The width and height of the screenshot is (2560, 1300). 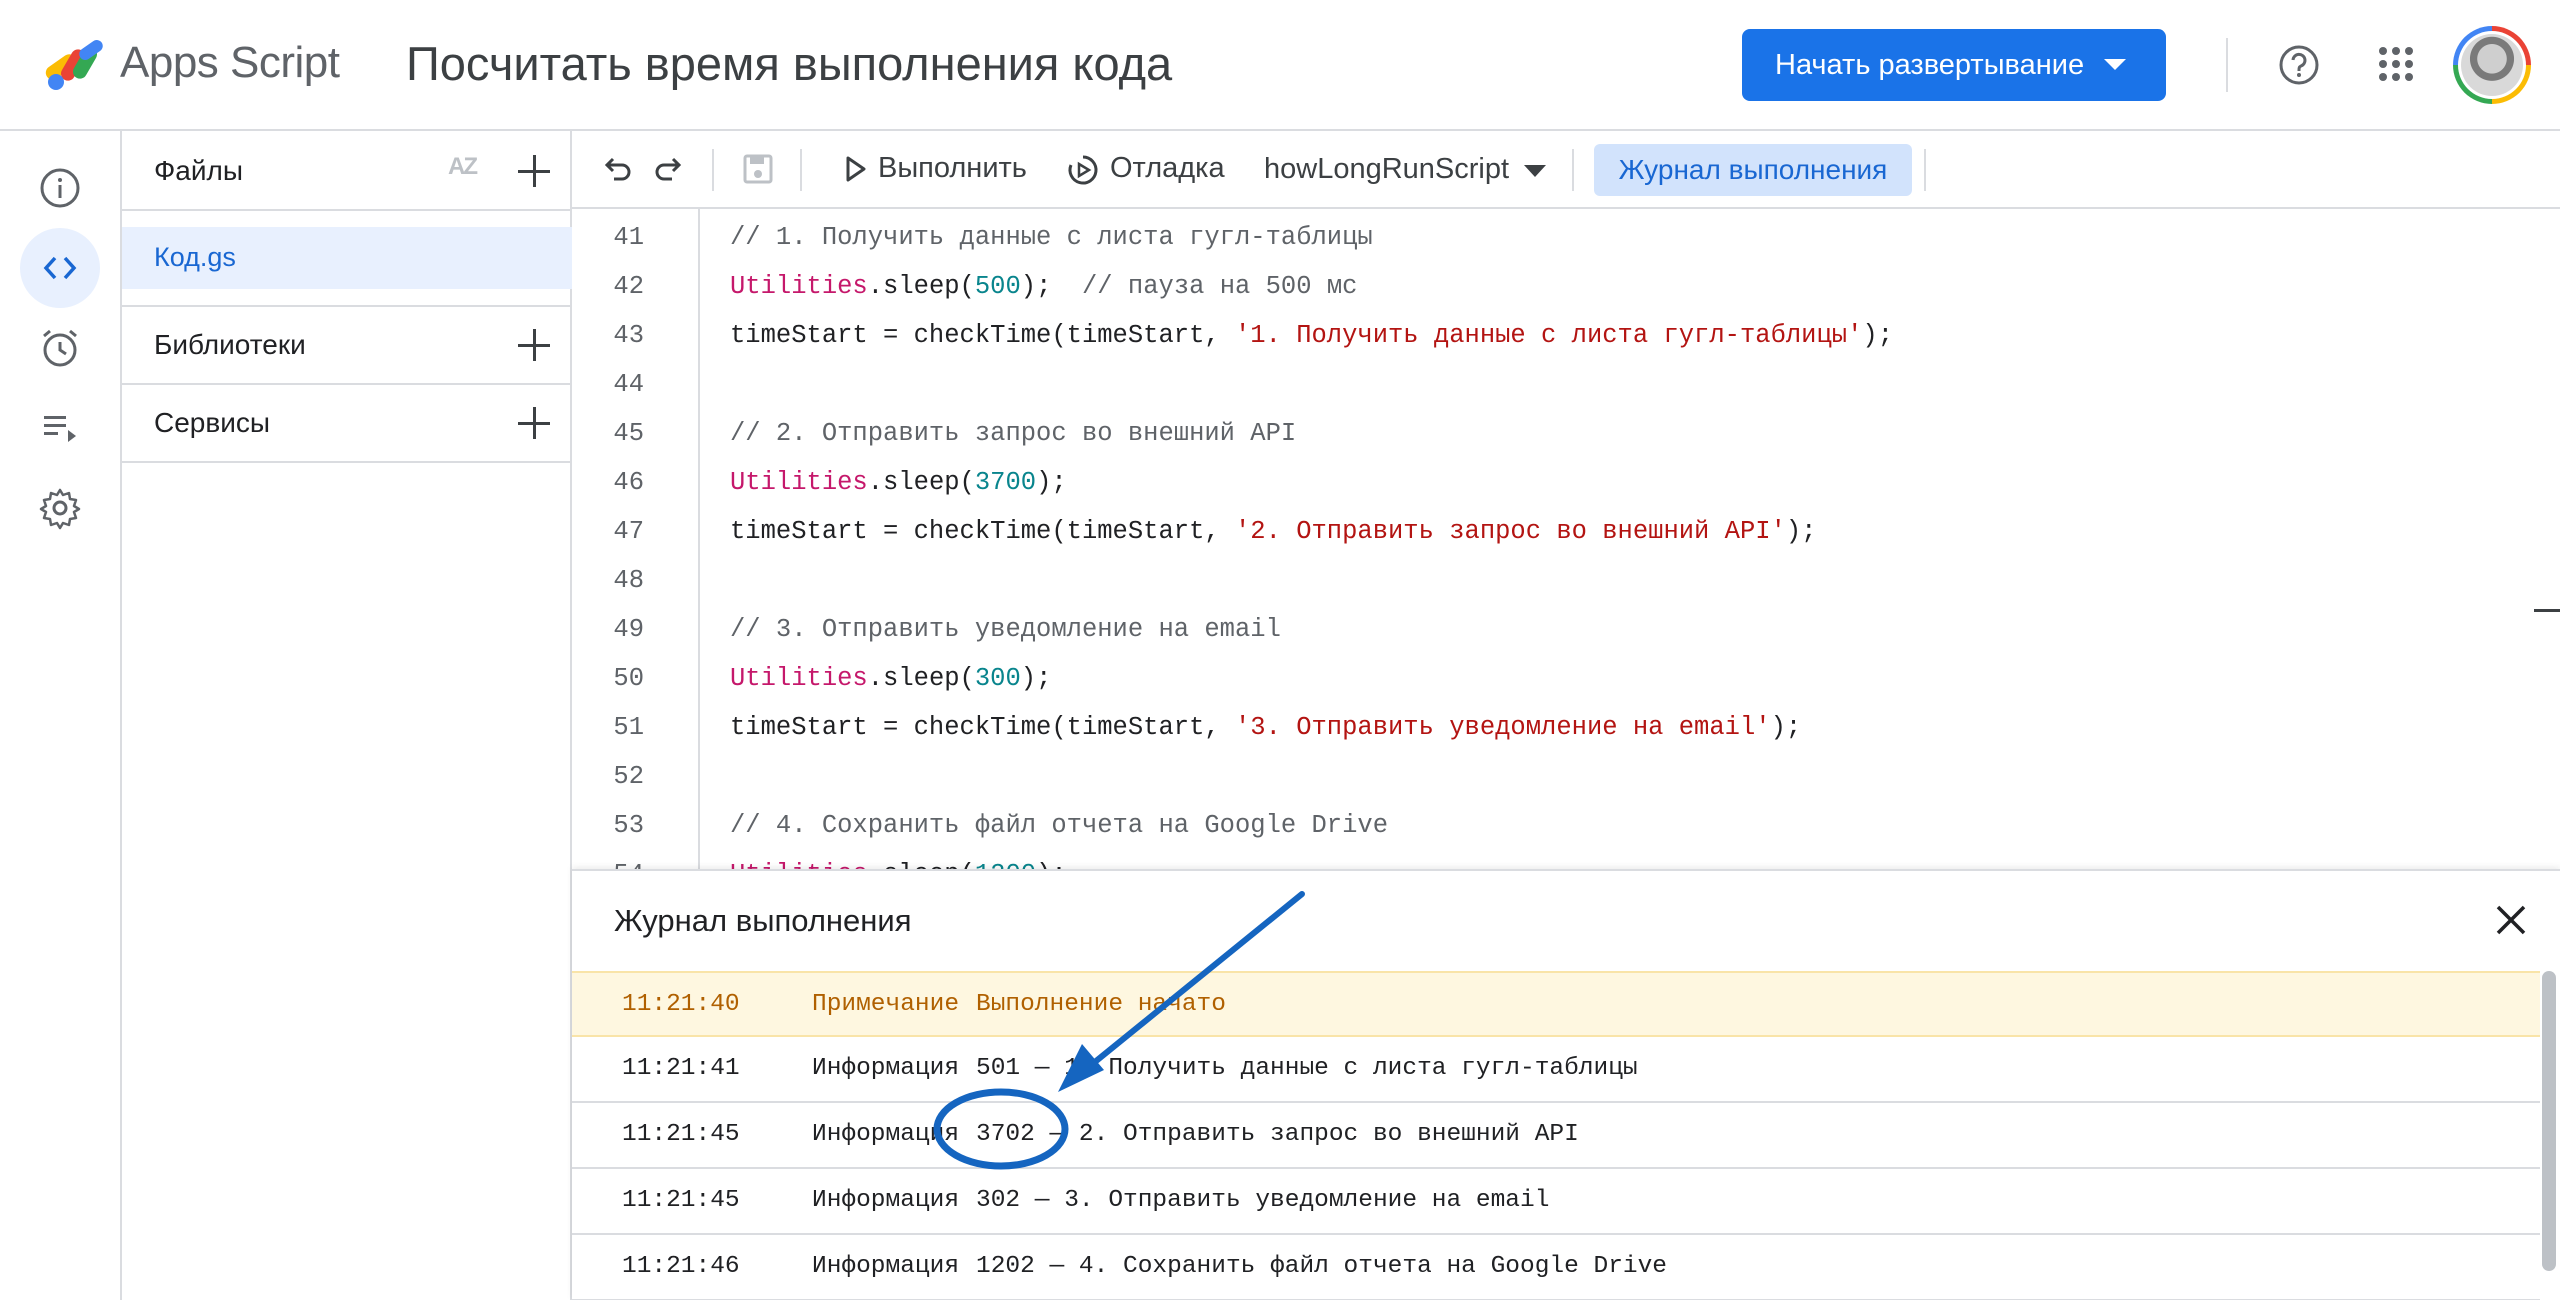 I want to click on settings-nav, so click(x=60, y=508).